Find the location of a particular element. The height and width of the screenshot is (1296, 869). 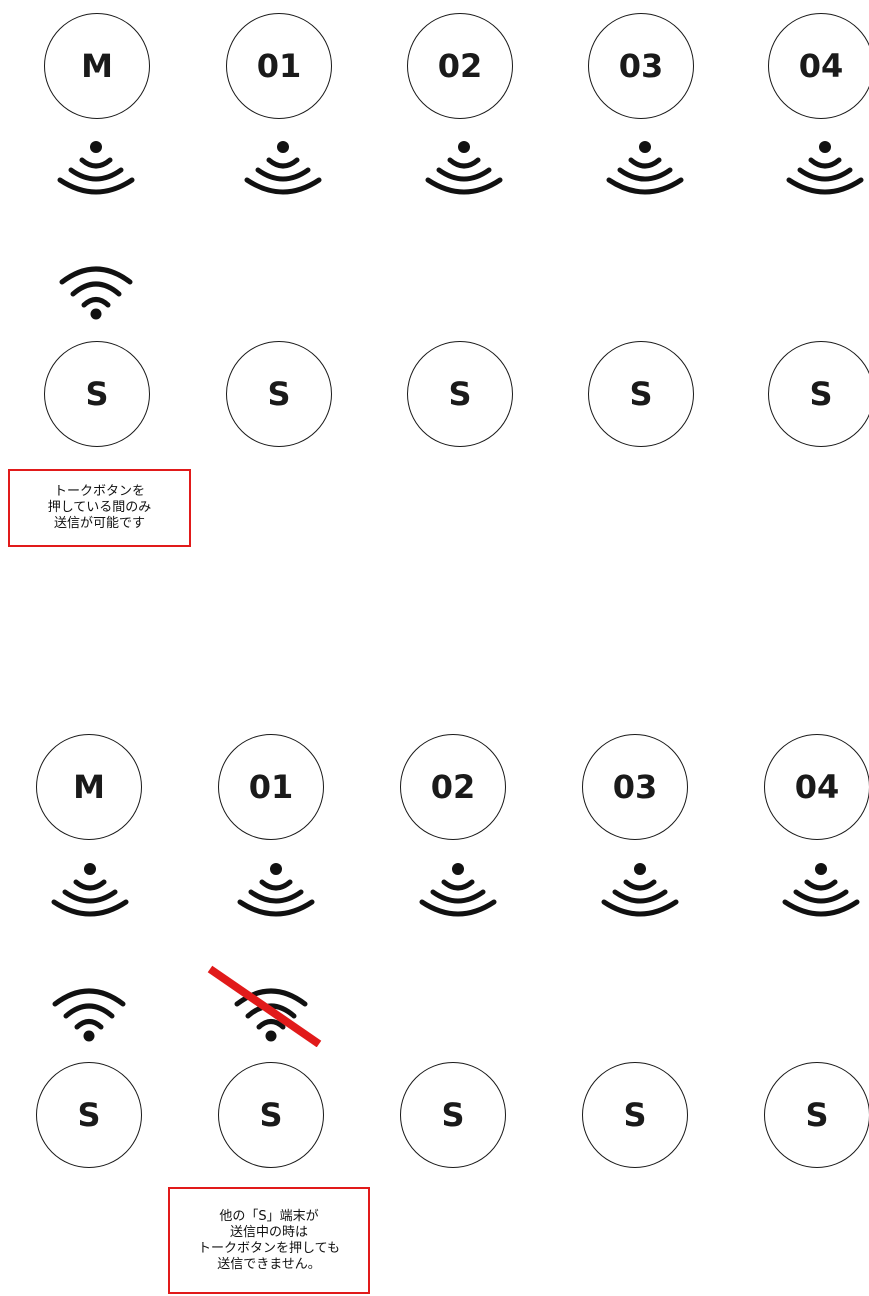

note-line: 押している間のみ is located at coordinates (99, 507).